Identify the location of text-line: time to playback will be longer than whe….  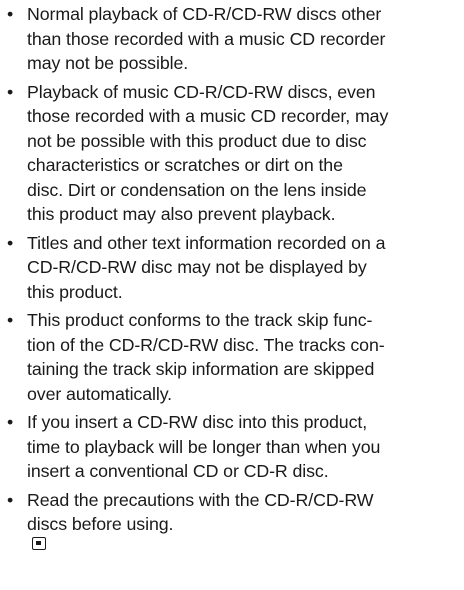
(204, 446).